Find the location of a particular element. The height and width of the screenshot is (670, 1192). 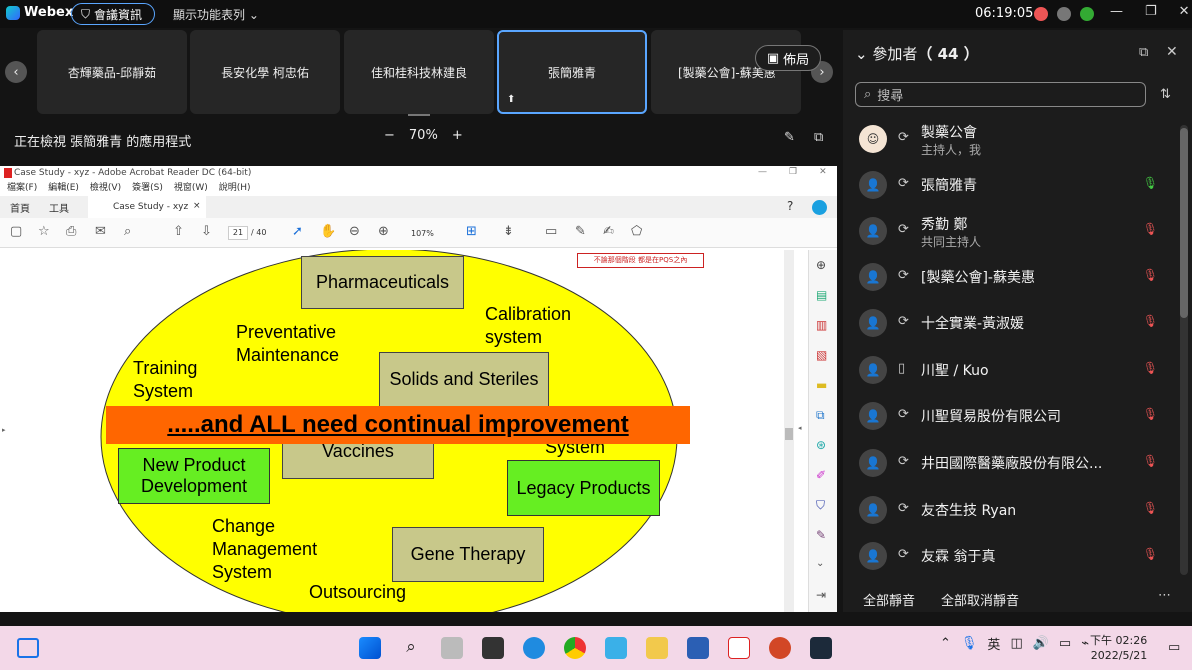

file-explorer-icon is located at coordinates (657, 648).